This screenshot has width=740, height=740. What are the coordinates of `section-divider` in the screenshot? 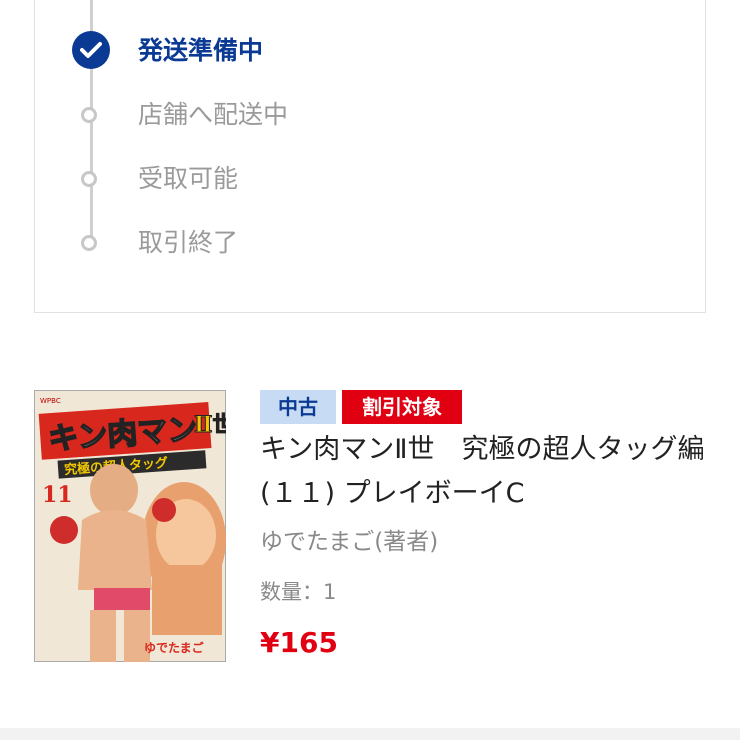 It's located at (370, 734).